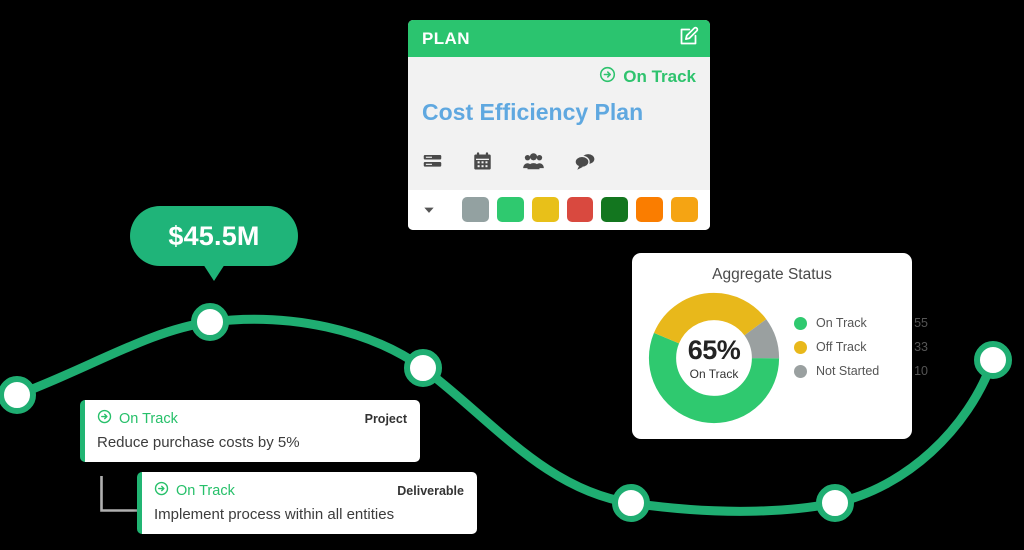  Describe the element at coordinates (475, 209) in the screenshot. I see `swatch-gray` at that location.